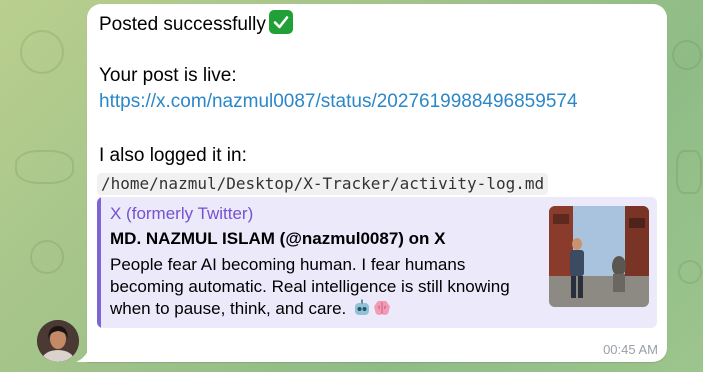  Describe the element at coordinates (280, 22) in the screenshot. I see `check-mark-icon` at that location.